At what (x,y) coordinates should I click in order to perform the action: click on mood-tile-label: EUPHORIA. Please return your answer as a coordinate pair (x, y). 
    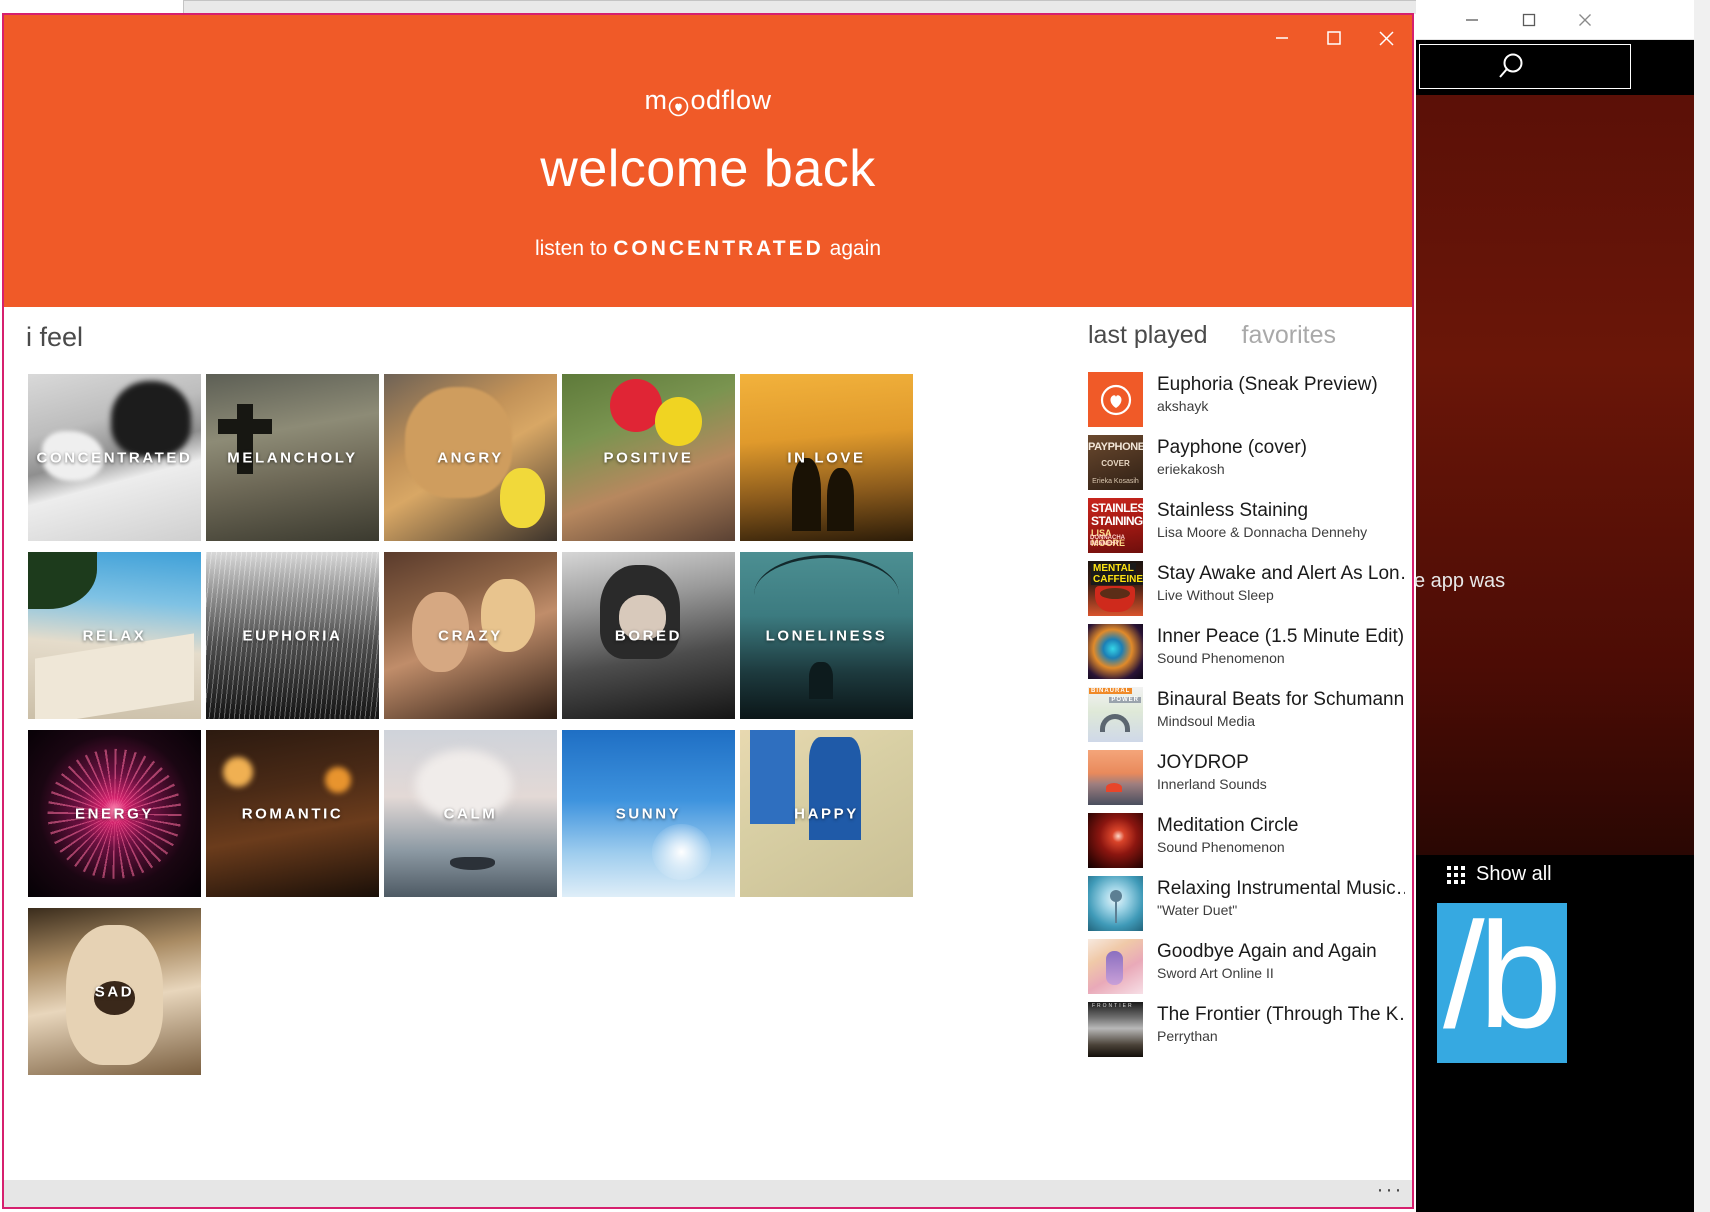
    Looking at the image, I should click on (292, 635).